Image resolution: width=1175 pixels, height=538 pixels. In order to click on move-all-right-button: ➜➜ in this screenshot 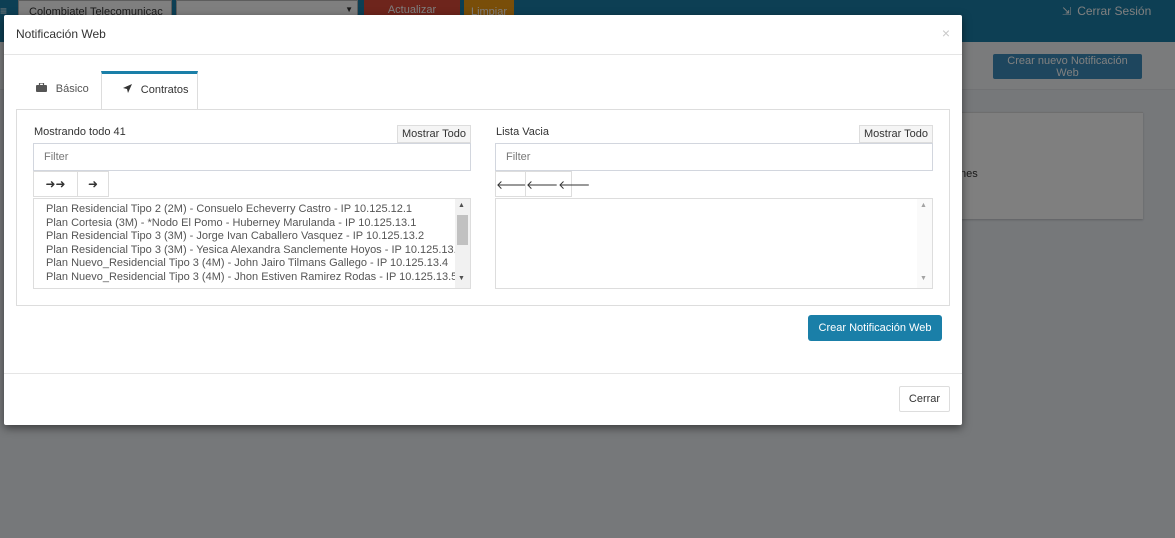, I will do `click(55, 184)`.